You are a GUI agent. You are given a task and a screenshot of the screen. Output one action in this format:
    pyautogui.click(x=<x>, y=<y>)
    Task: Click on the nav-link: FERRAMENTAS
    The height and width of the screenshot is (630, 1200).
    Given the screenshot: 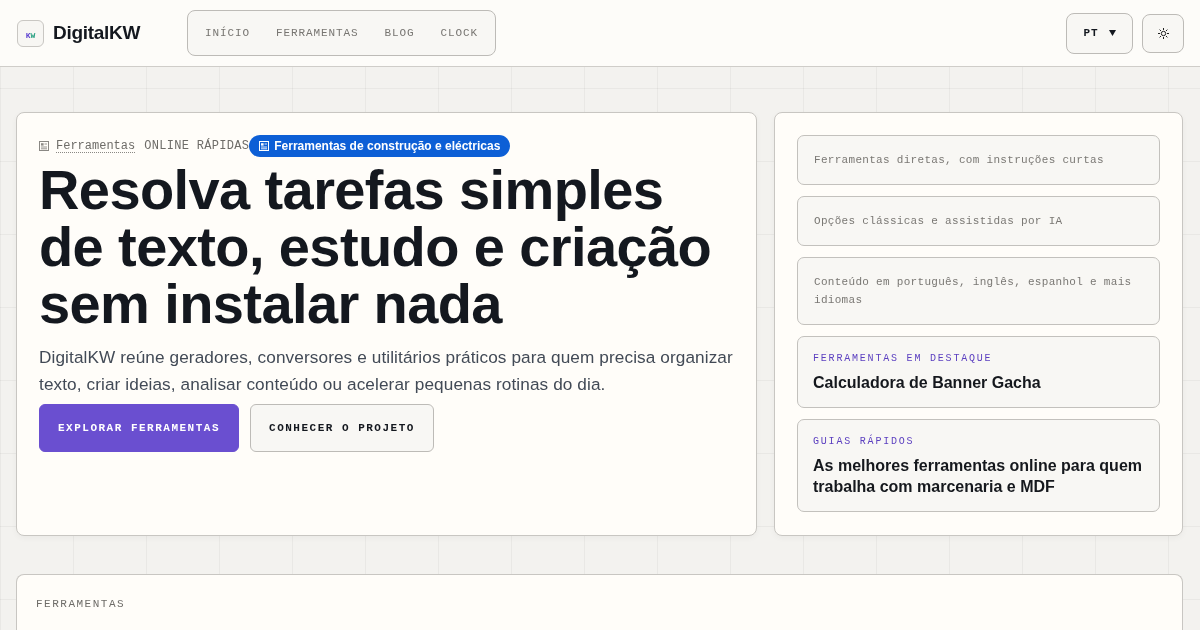 What is the action you would take?
    pyautogui.click(x=317, y=33)
    